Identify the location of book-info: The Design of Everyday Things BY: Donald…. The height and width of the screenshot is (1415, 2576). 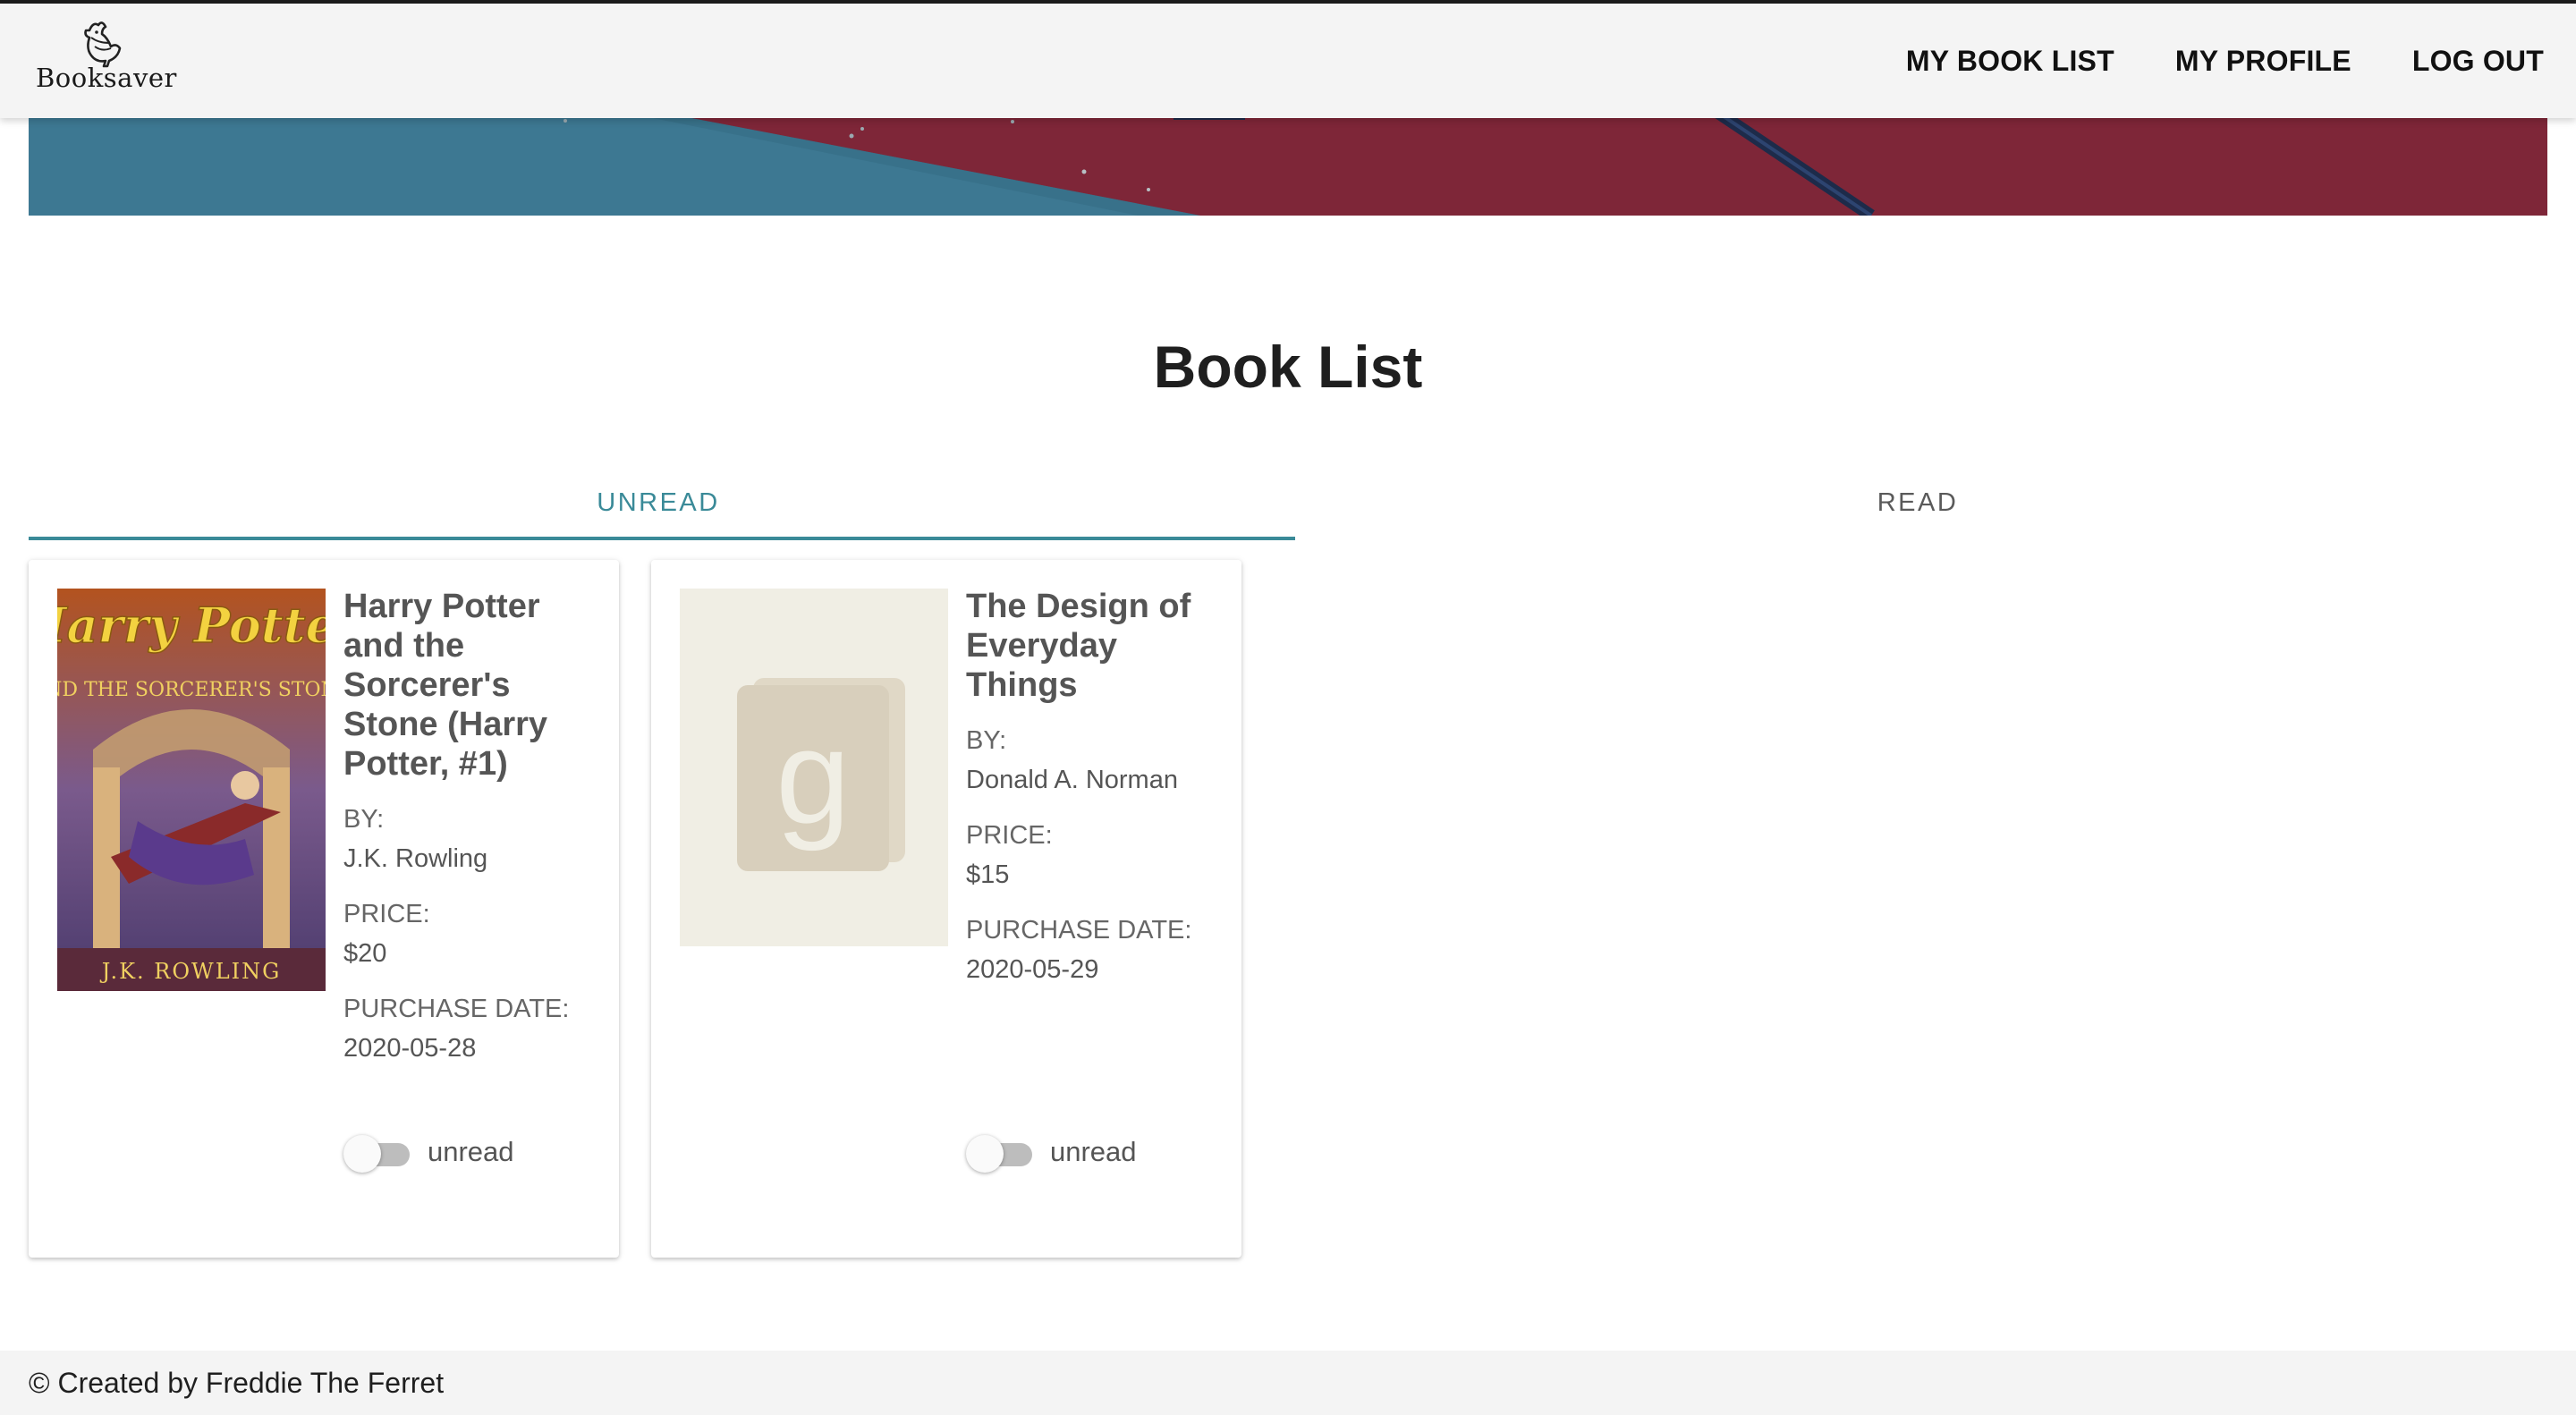
(1095, 797).